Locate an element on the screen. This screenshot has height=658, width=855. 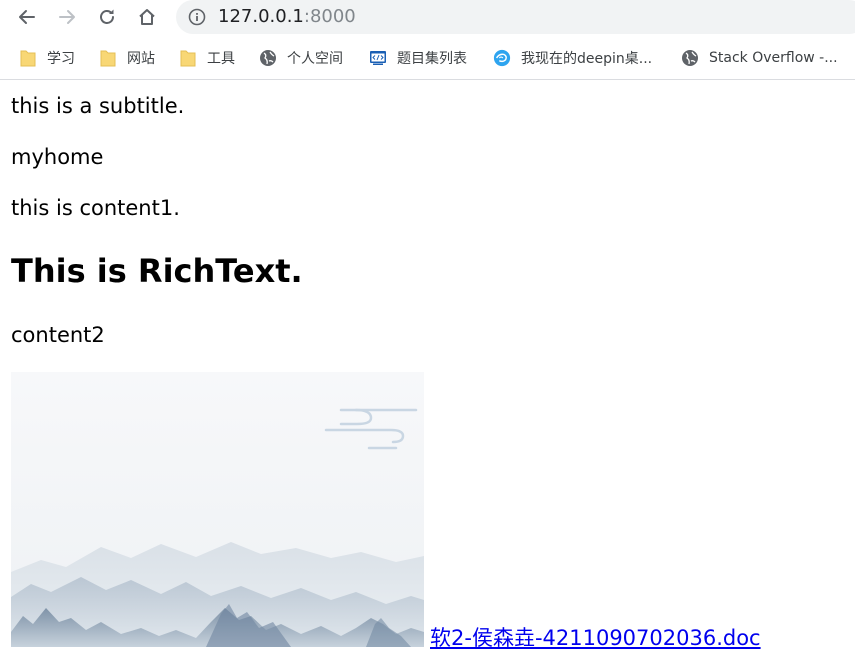
home-button is located at coordinates (147, 17).